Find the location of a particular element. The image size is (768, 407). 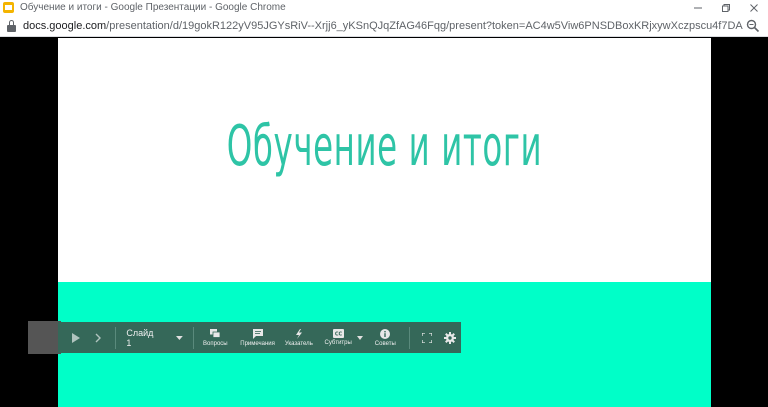

zoom-icon is located at coordinates (753, 26).